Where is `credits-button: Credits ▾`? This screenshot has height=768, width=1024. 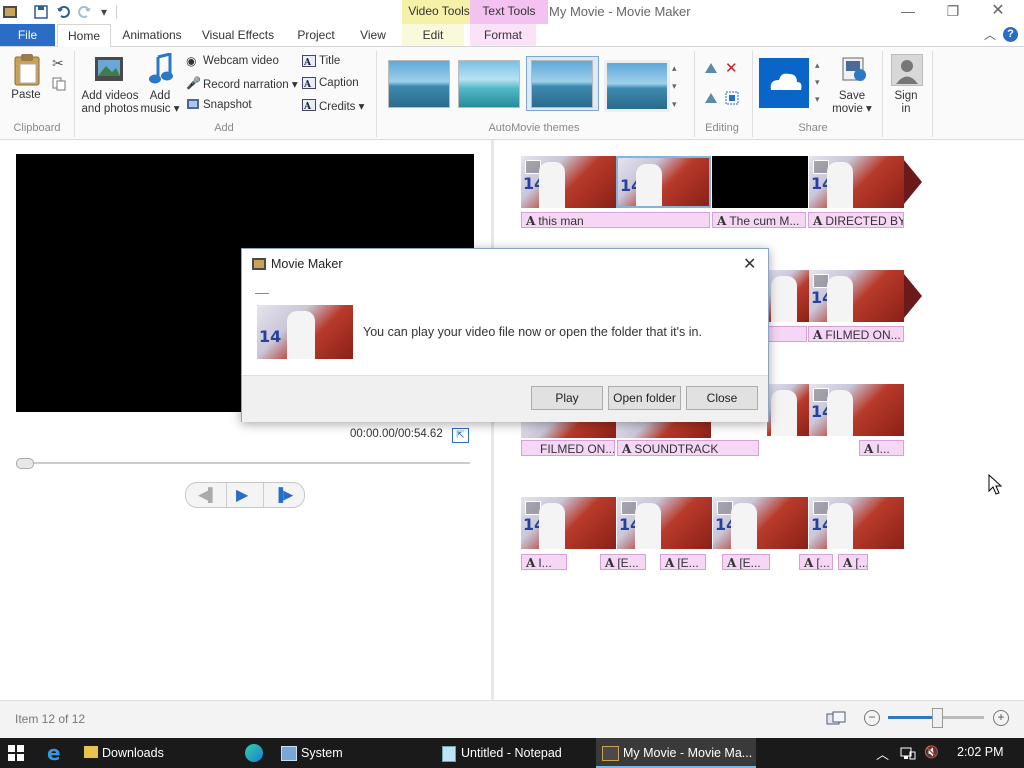 credits-button: Credits ▾ is located at coordinates (341, 106).